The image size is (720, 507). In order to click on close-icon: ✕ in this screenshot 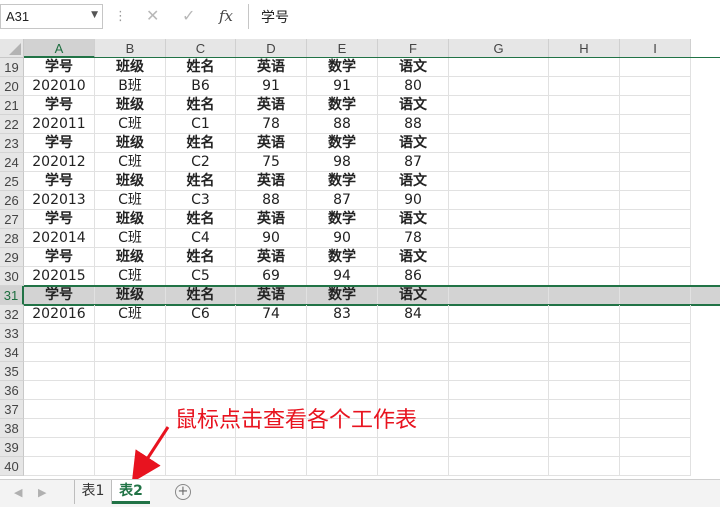, I will do `click(152, 15)`.